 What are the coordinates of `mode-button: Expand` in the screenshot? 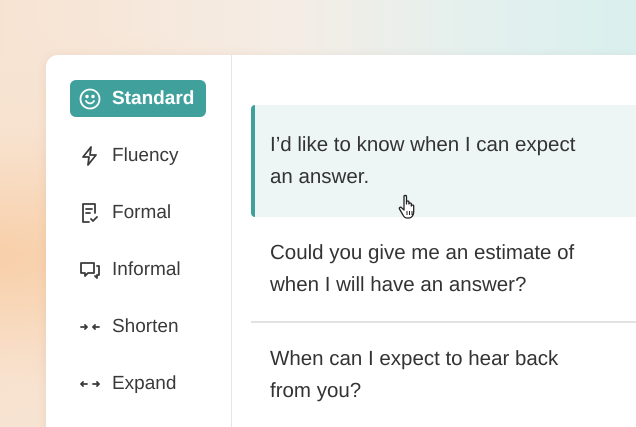 It's located at (127, 383).